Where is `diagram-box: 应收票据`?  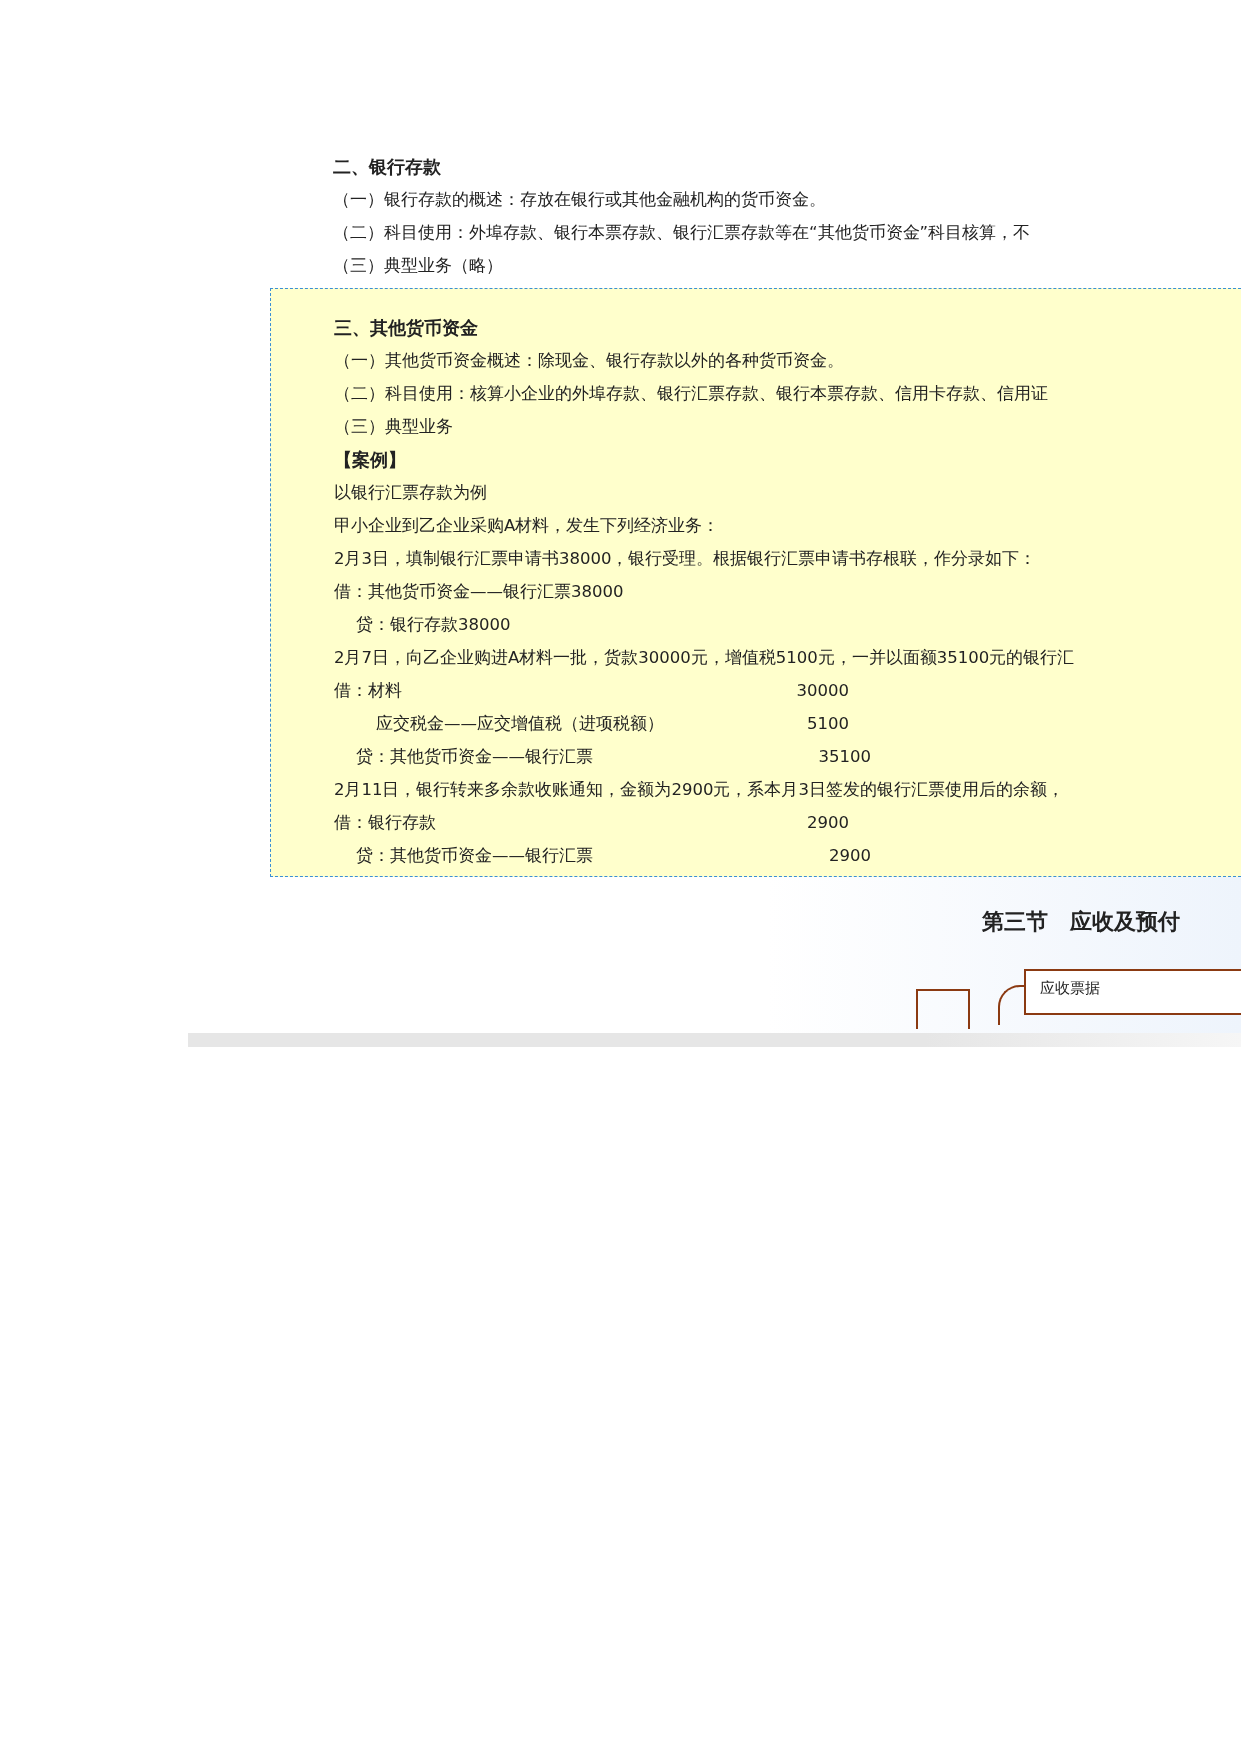
diagram-box: 应收票据 is located at coordinates (1132, 992).